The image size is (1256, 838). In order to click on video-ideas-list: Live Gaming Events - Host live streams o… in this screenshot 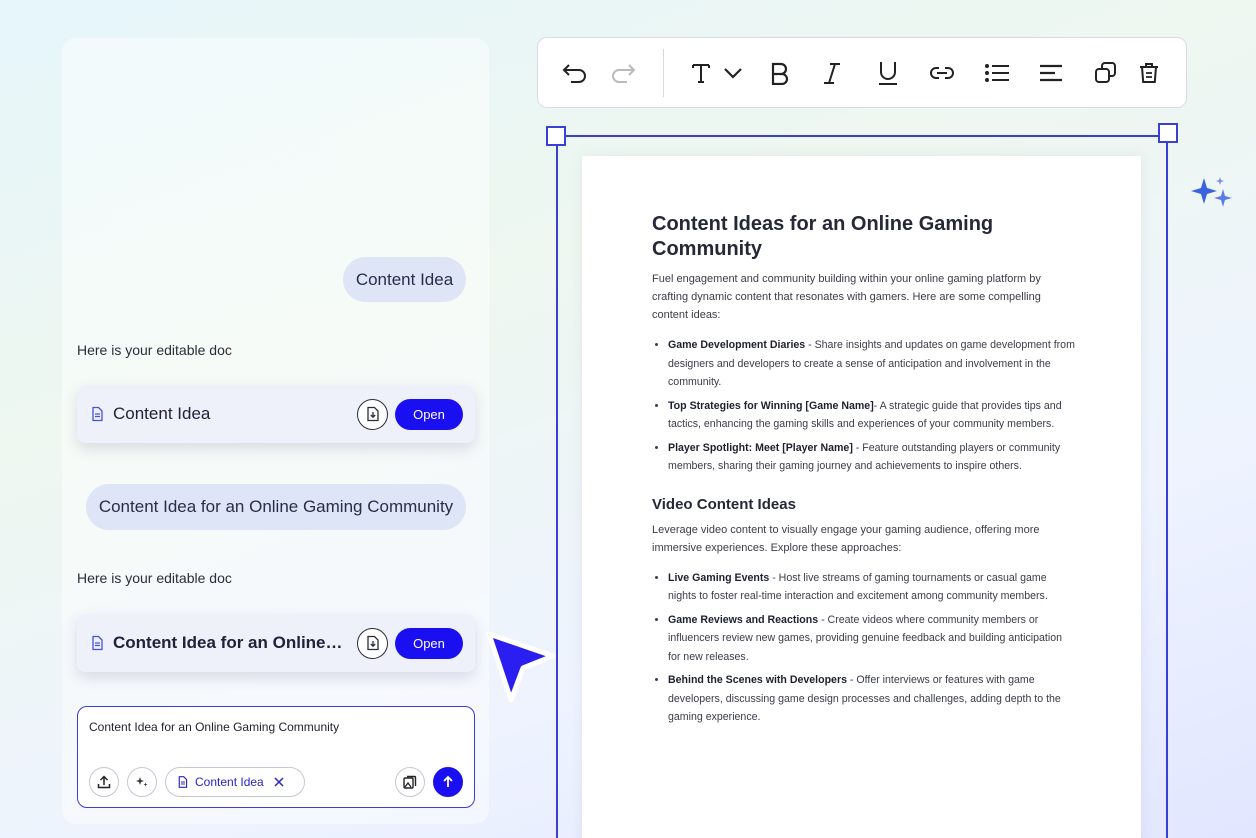, I will do `click(864, 648)`.